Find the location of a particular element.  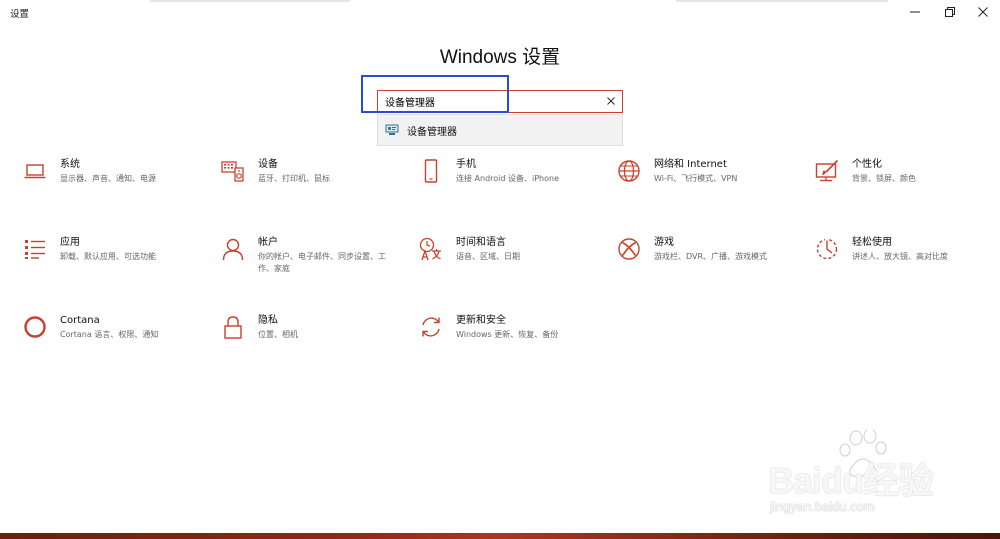

tile-phone: 手机 连接 Android 设备、iPhone is located at coordinates (508, 181).